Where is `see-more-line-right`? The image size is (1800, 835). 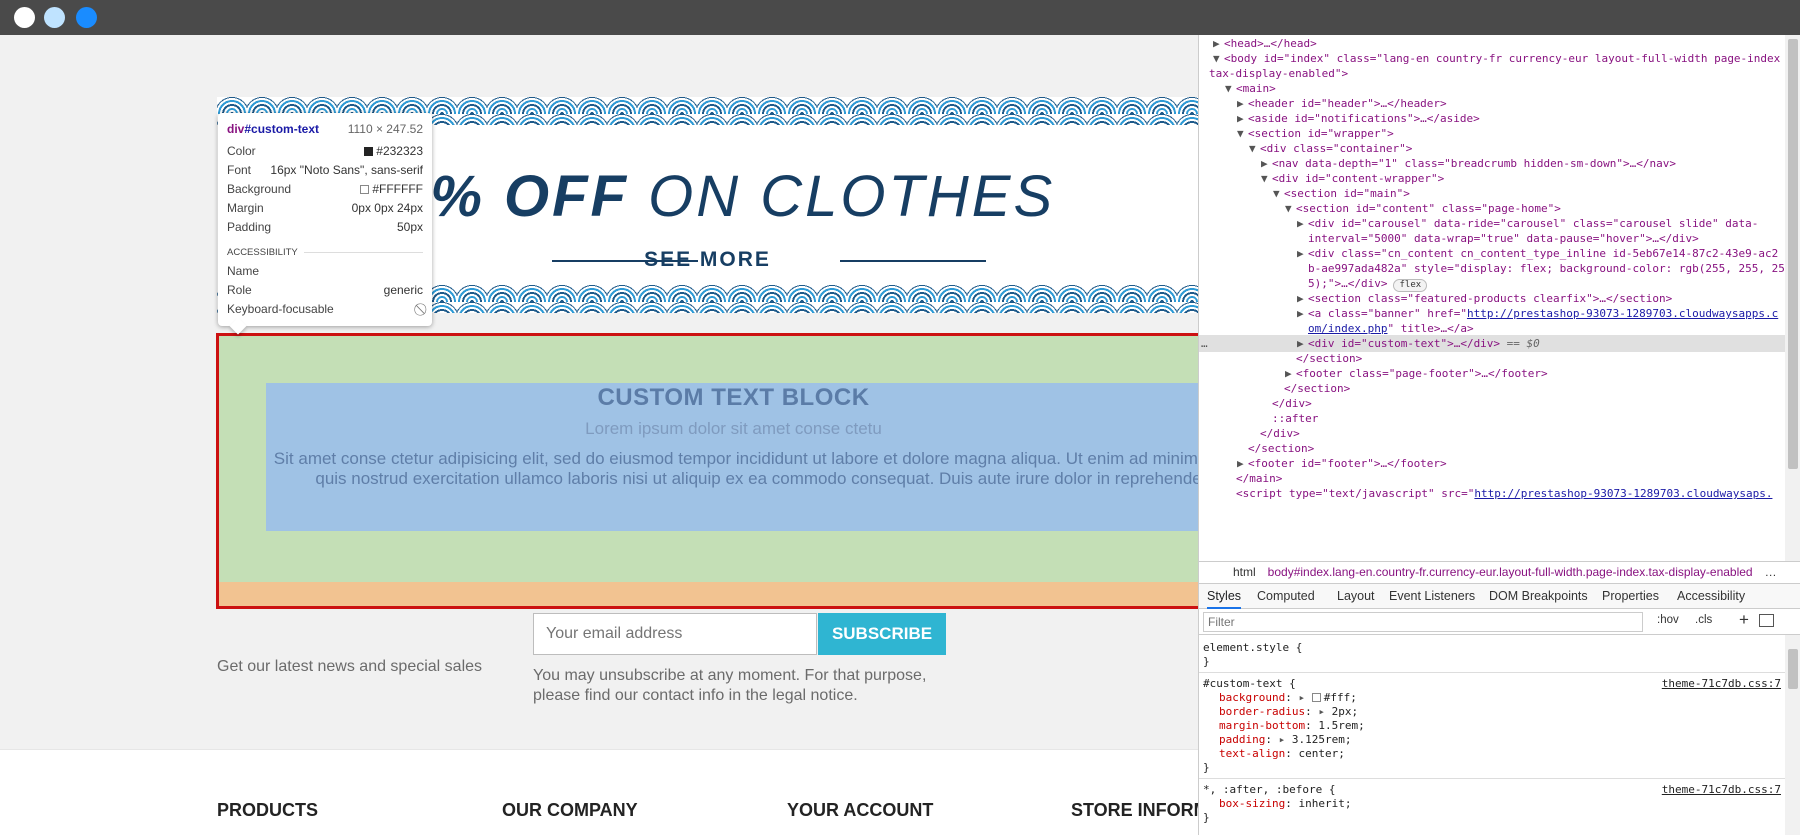
see-more-line-right is located at coordinates (913, 261).